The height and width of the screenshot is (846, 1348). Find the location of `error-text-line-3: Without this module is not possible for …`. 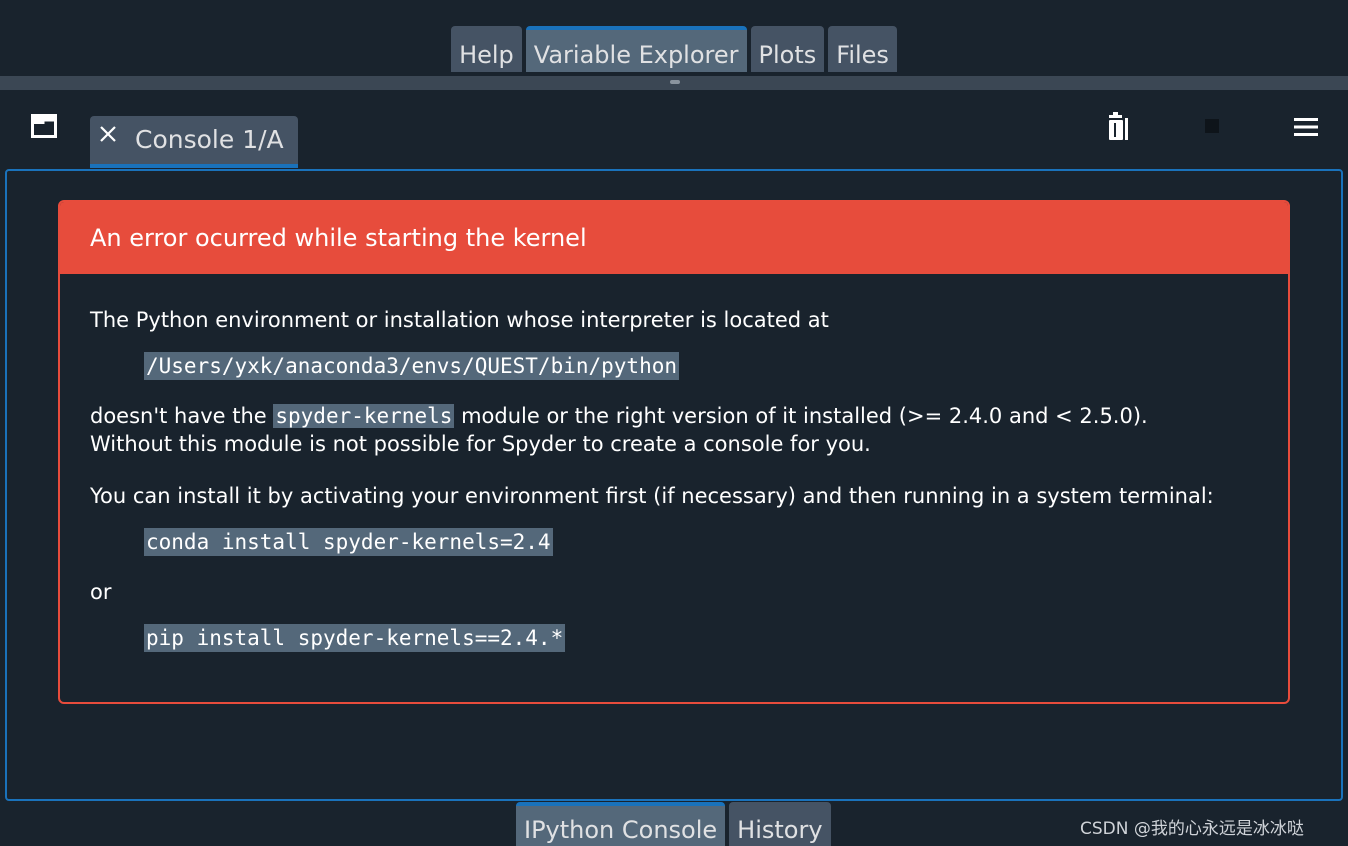

error-text-line-3: Without this module is not possible for … is located at coordinates (480, 444).